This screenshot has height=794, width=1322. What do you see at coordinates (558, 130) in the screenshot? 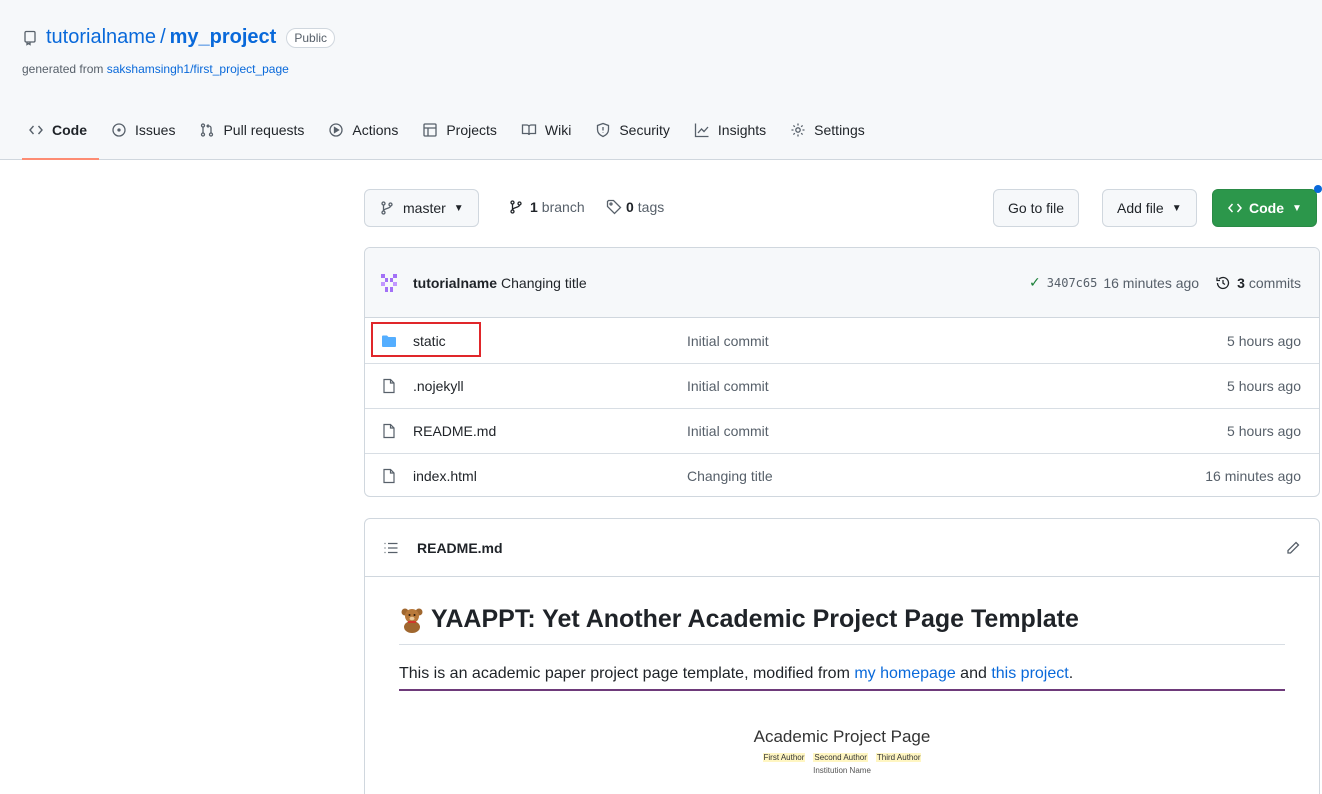
I see `tab-label: Wiki` at bounding box center [558, 130].